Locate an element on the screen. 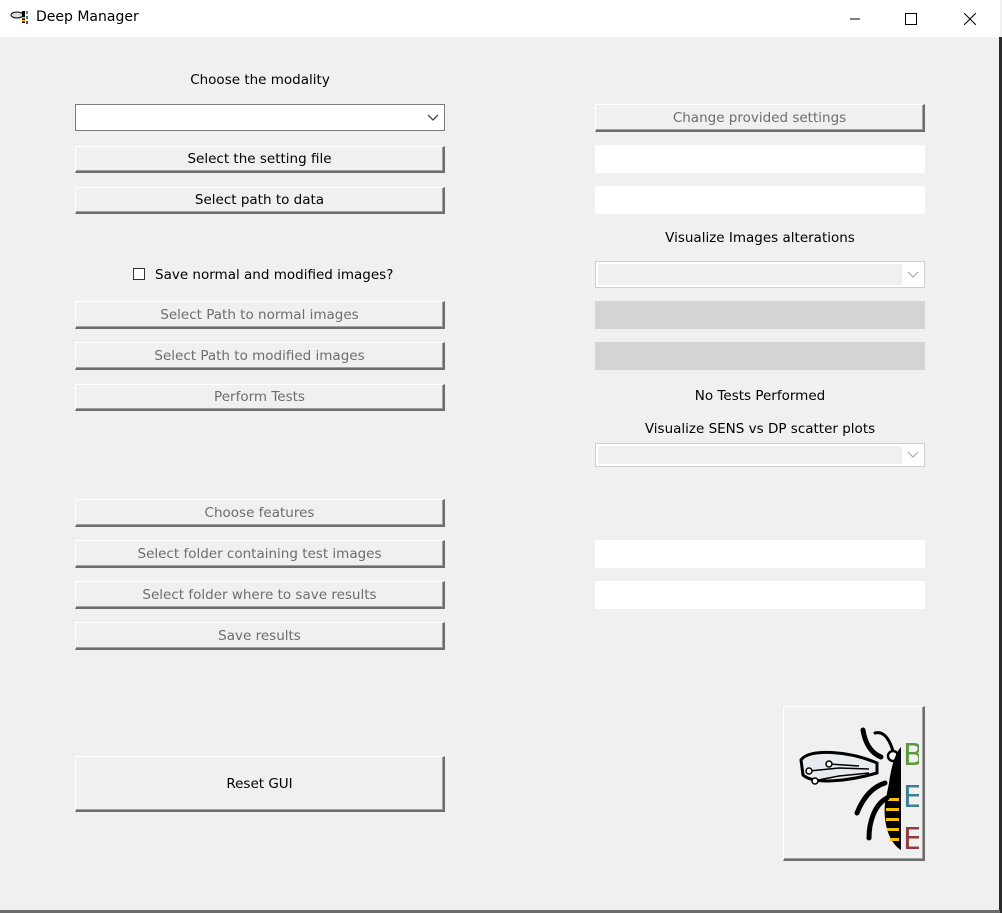 The height and width of the screenshot is (913, 1002). minimize-button is located at coordinates (855, 18).